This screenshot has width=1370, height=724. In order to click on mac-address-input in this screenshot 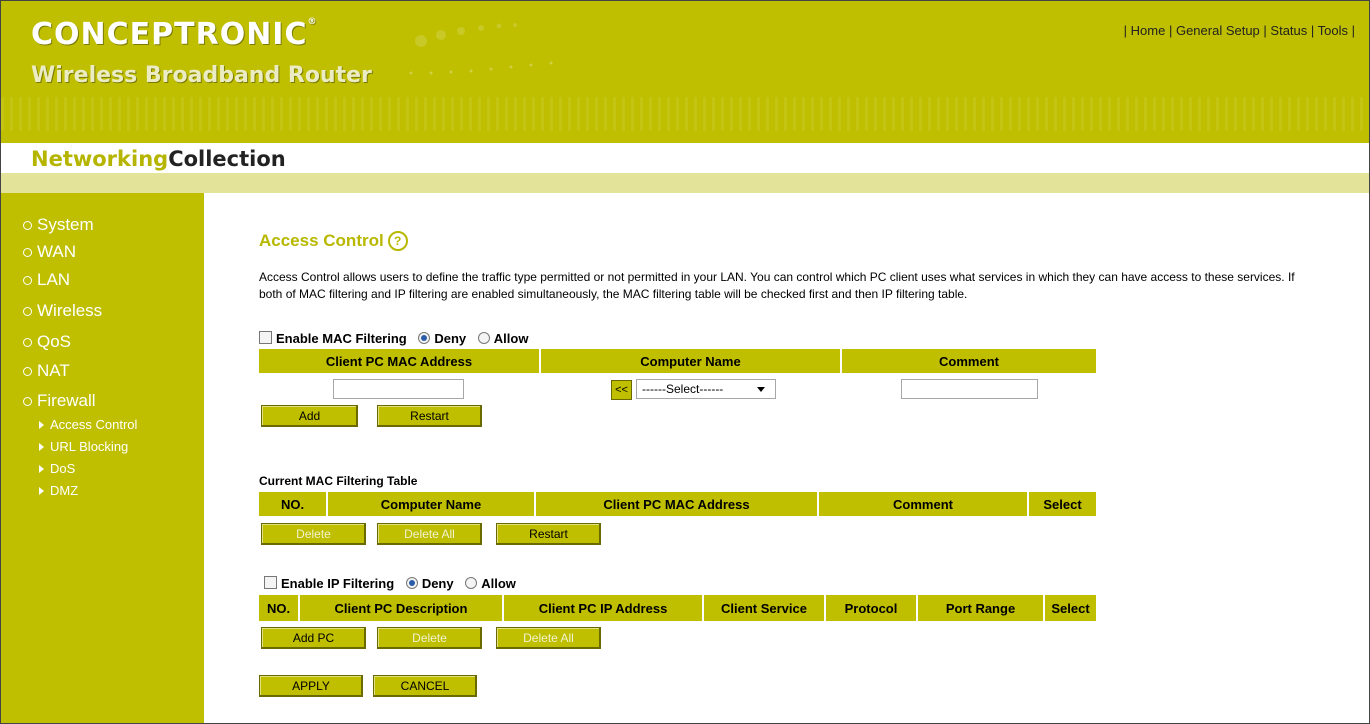, I will do `click(398, 389)`.